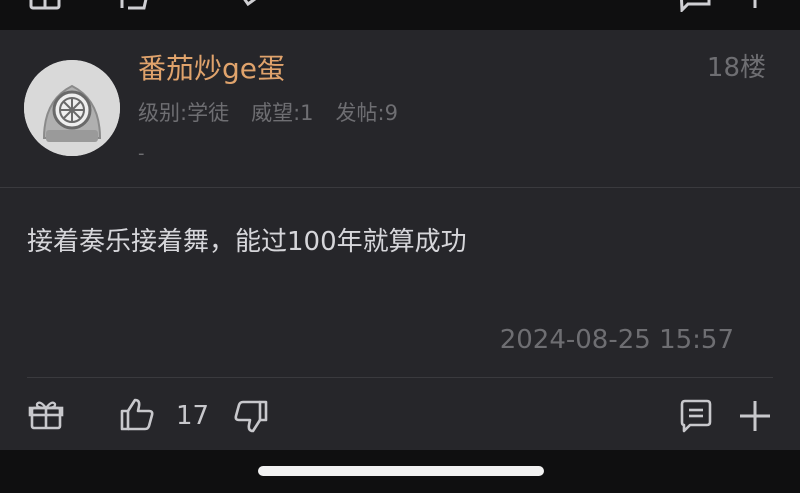 Image resolution: width=800 pixels, height=493 pixels. What do you see at coordinates (211, 69) in the screenshot?
I see `username: 番茄炒ge蛋` at bounding box center [211, 69].